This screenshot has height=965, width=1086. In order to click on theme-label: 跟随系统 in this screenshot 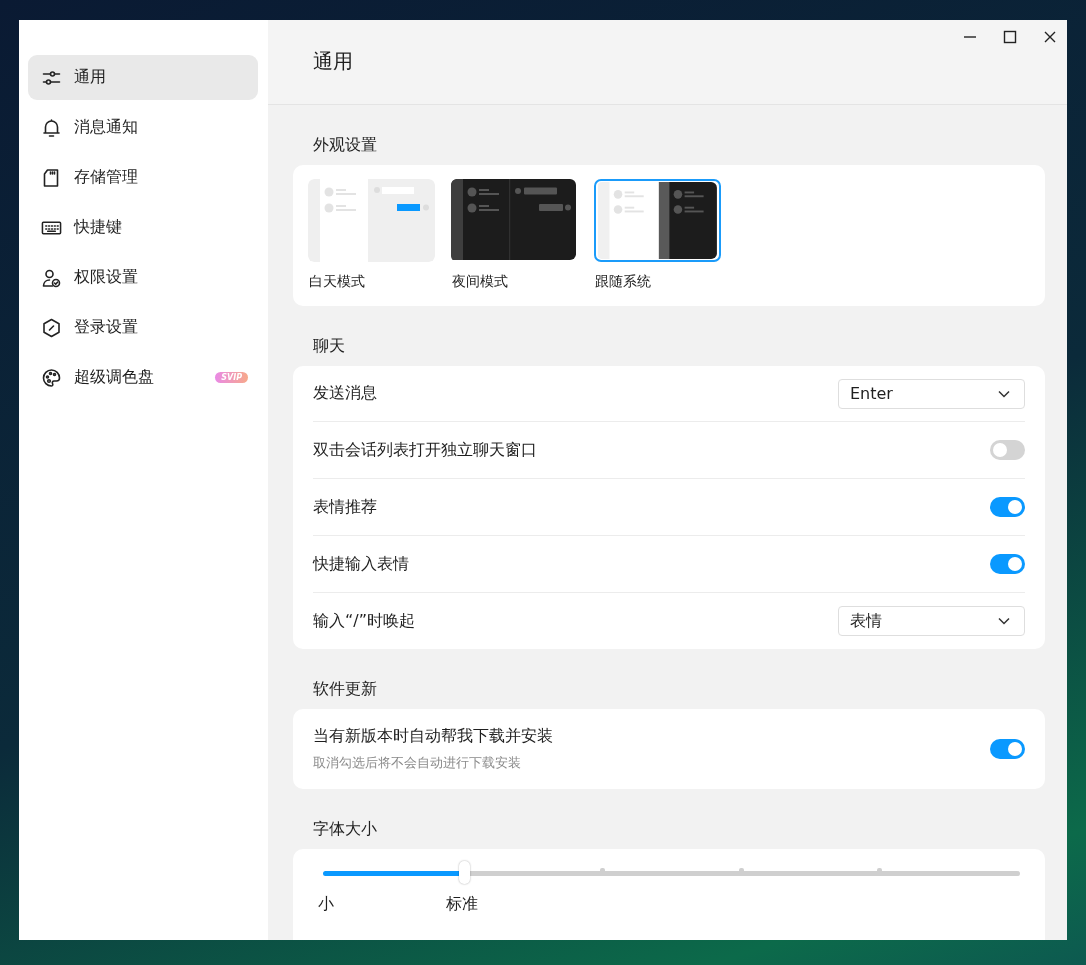, I will do `click(623, 282)`.